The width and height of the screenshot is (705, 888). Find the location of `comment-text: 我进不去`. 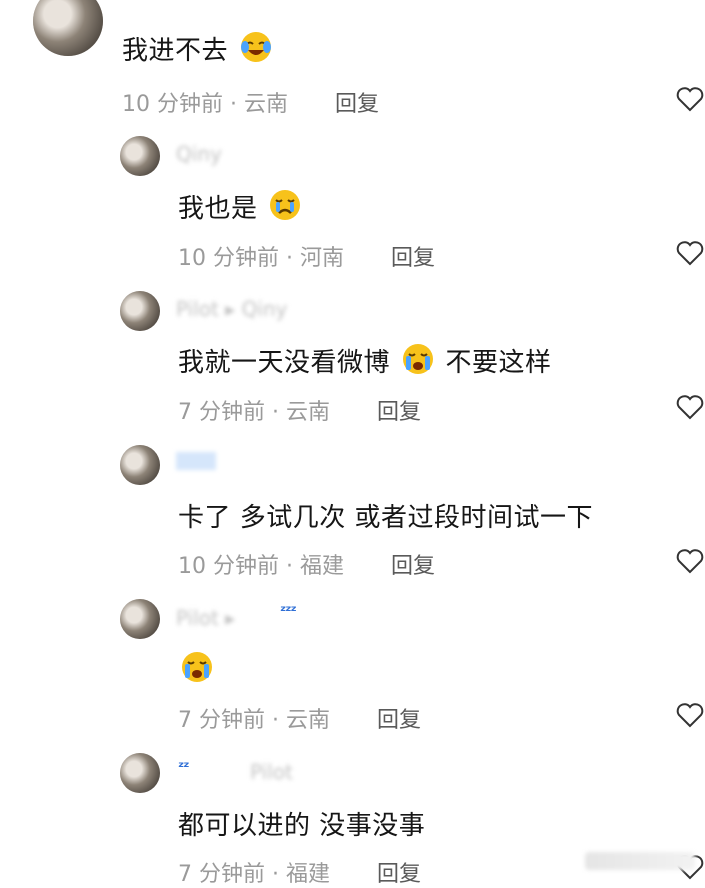

comment-text: 我进不去 is located at coordinates (198, 48).